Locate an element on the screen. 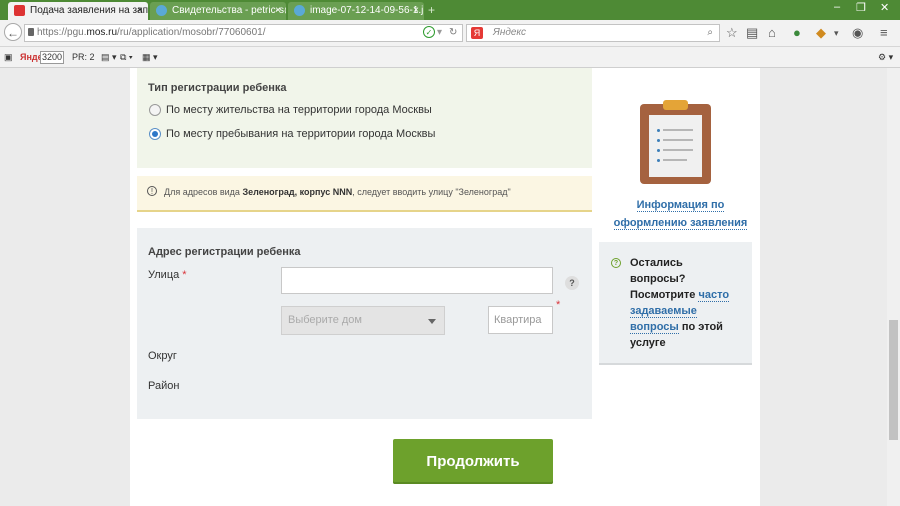 Image resolution: width=900 pixels, height=506 pixels. faq-line-end: услуге is located at coordinates (648, 343).